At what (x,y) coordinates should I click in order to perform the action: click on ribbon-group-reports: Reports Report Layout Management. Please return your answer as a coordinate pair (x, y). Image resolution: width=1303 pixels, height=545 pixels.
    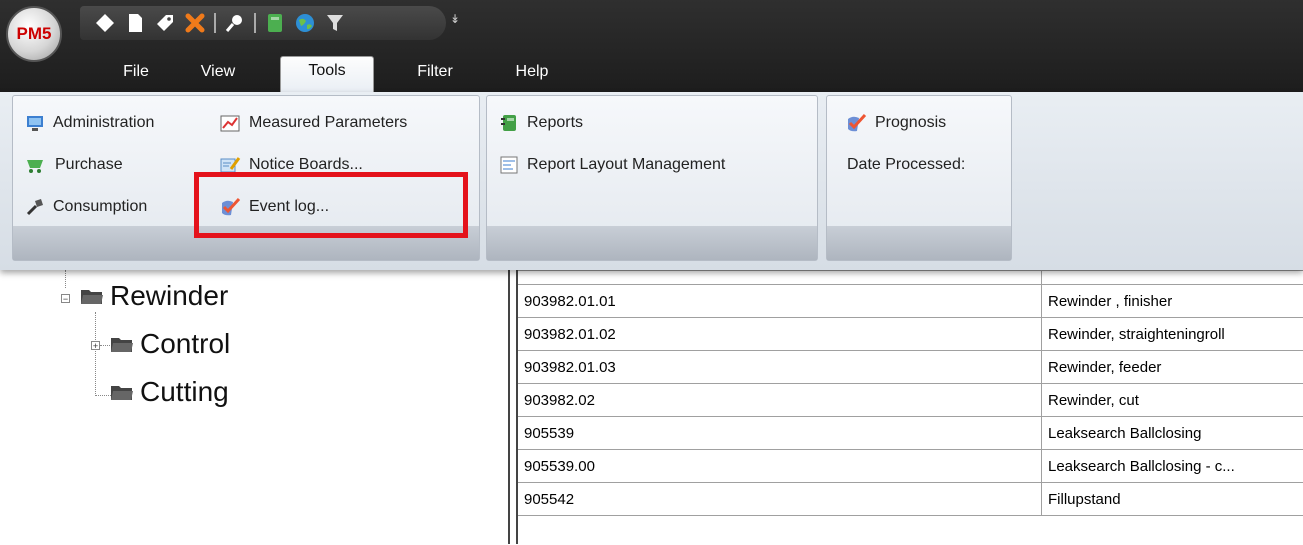
    Looking at the image, I should click on (652, 178).